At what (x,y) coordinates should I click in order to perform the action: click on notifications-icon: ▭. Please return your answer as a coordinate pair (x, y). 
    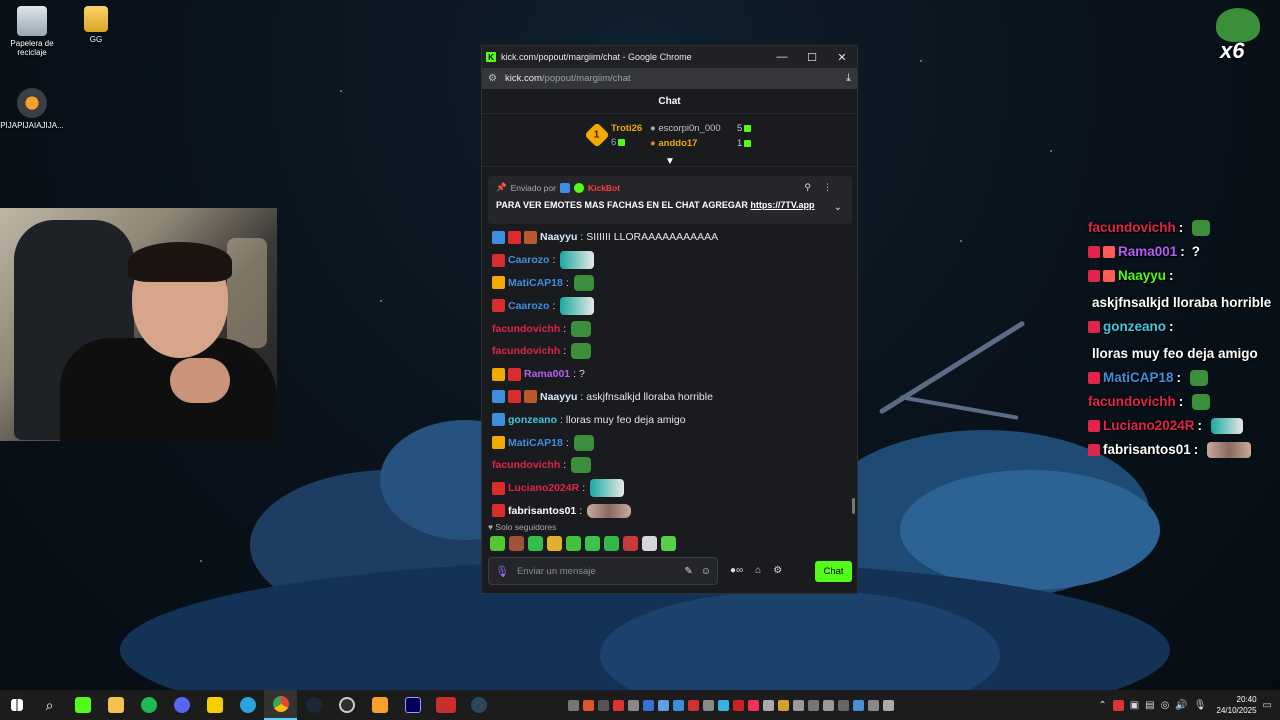
    Looking at the image, I should click on (1267, 705).